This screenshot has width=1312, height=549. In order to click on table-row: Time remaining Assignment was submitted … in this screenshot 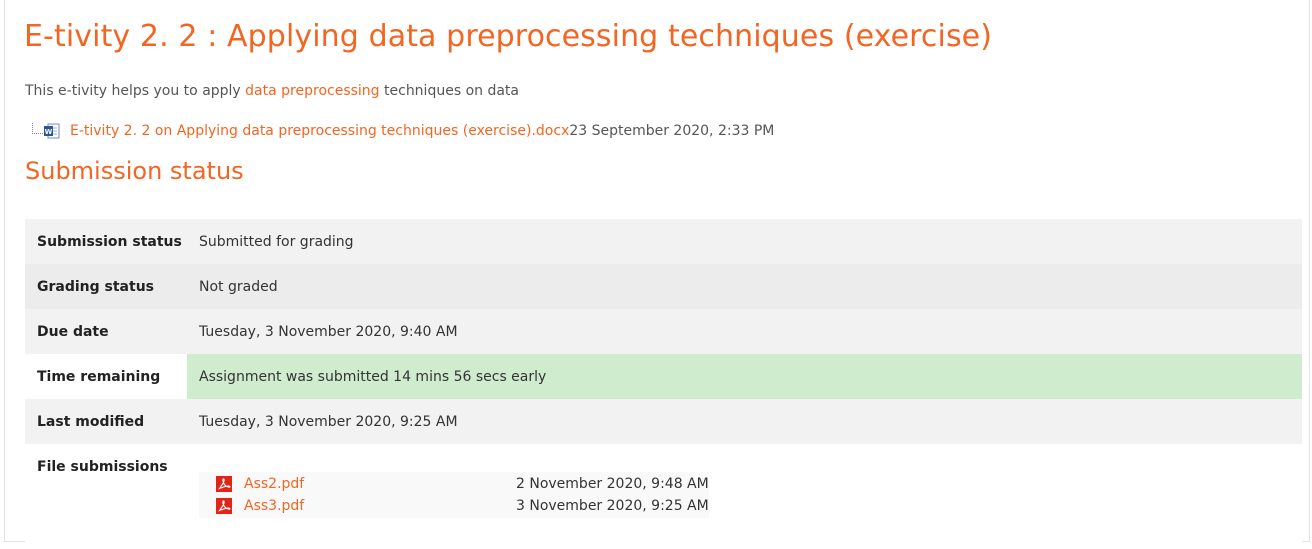, I will do `click(663, 376)`.